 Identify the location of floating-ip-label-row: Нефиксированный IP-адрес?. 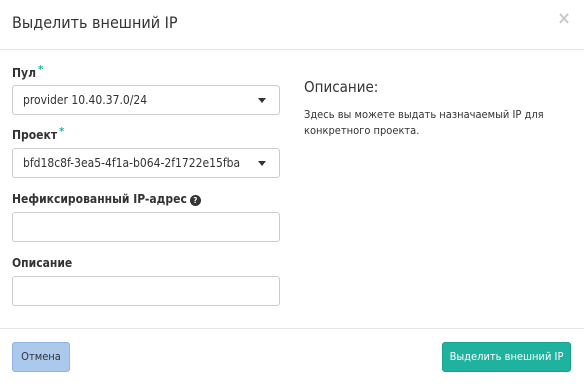
(106, 199).